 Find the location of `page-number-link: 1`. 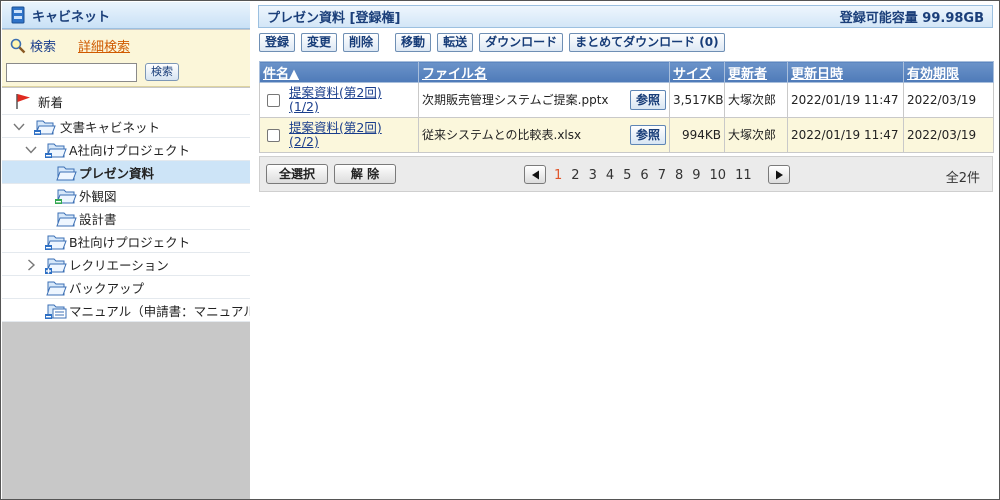

page-number-link: 1 is located at coordinates (558, 175).